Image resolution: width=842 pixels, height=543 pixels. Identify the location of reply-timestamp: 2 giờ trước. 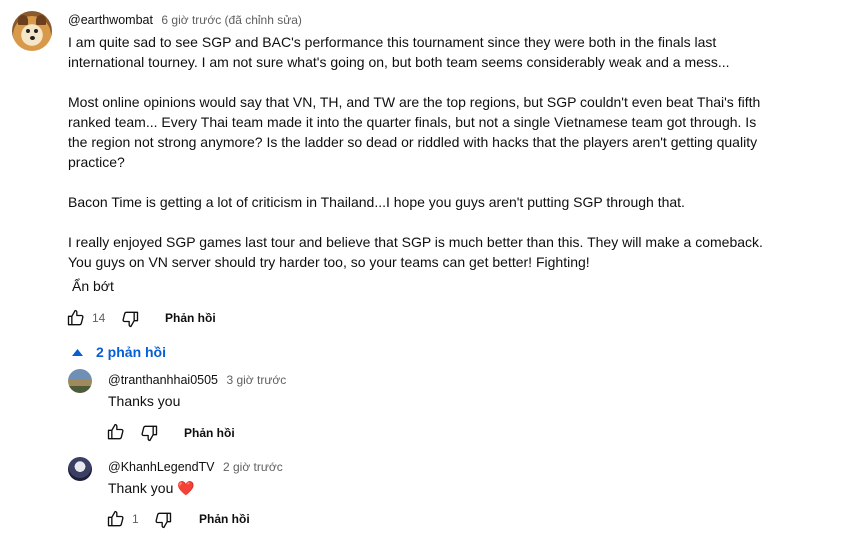
(253, 467).